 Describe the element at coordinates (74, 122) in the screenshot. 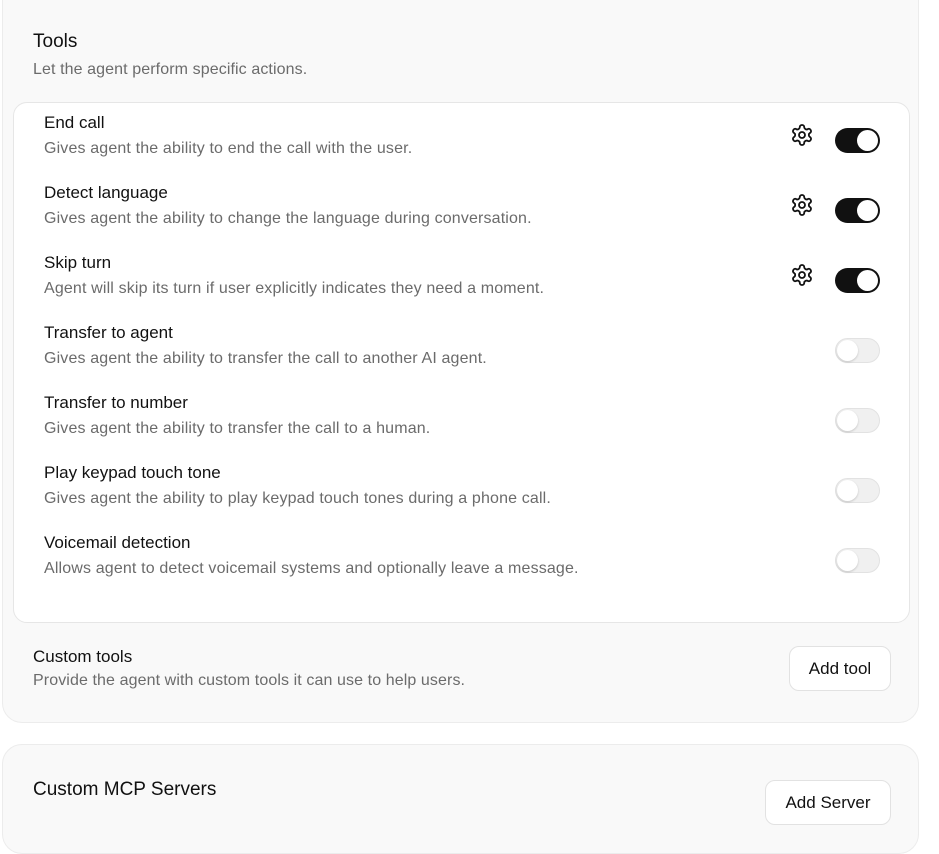

I see `tool-title: End call` at that location.